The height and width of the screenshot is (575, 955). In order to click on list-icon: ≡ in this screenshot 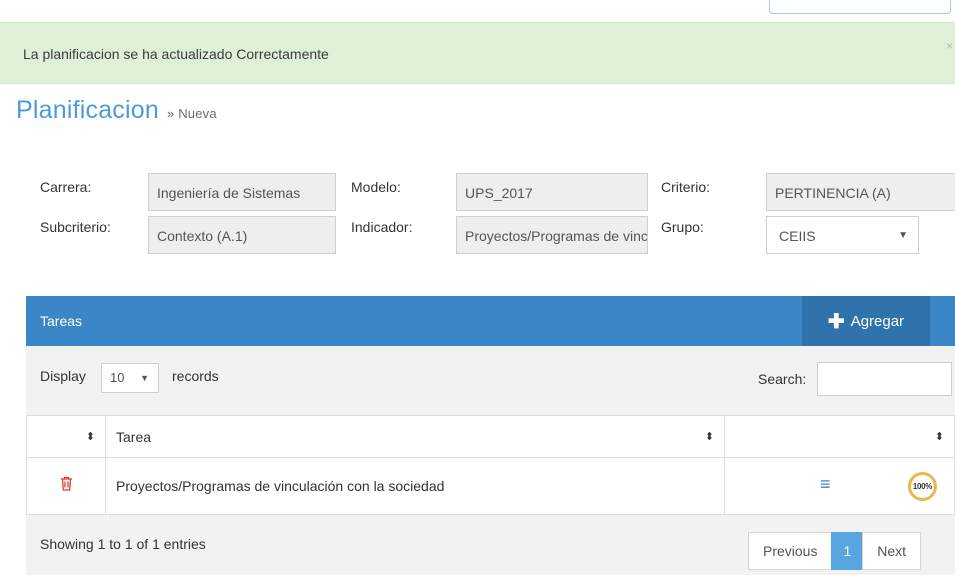, I will do `click(825, 484)`.